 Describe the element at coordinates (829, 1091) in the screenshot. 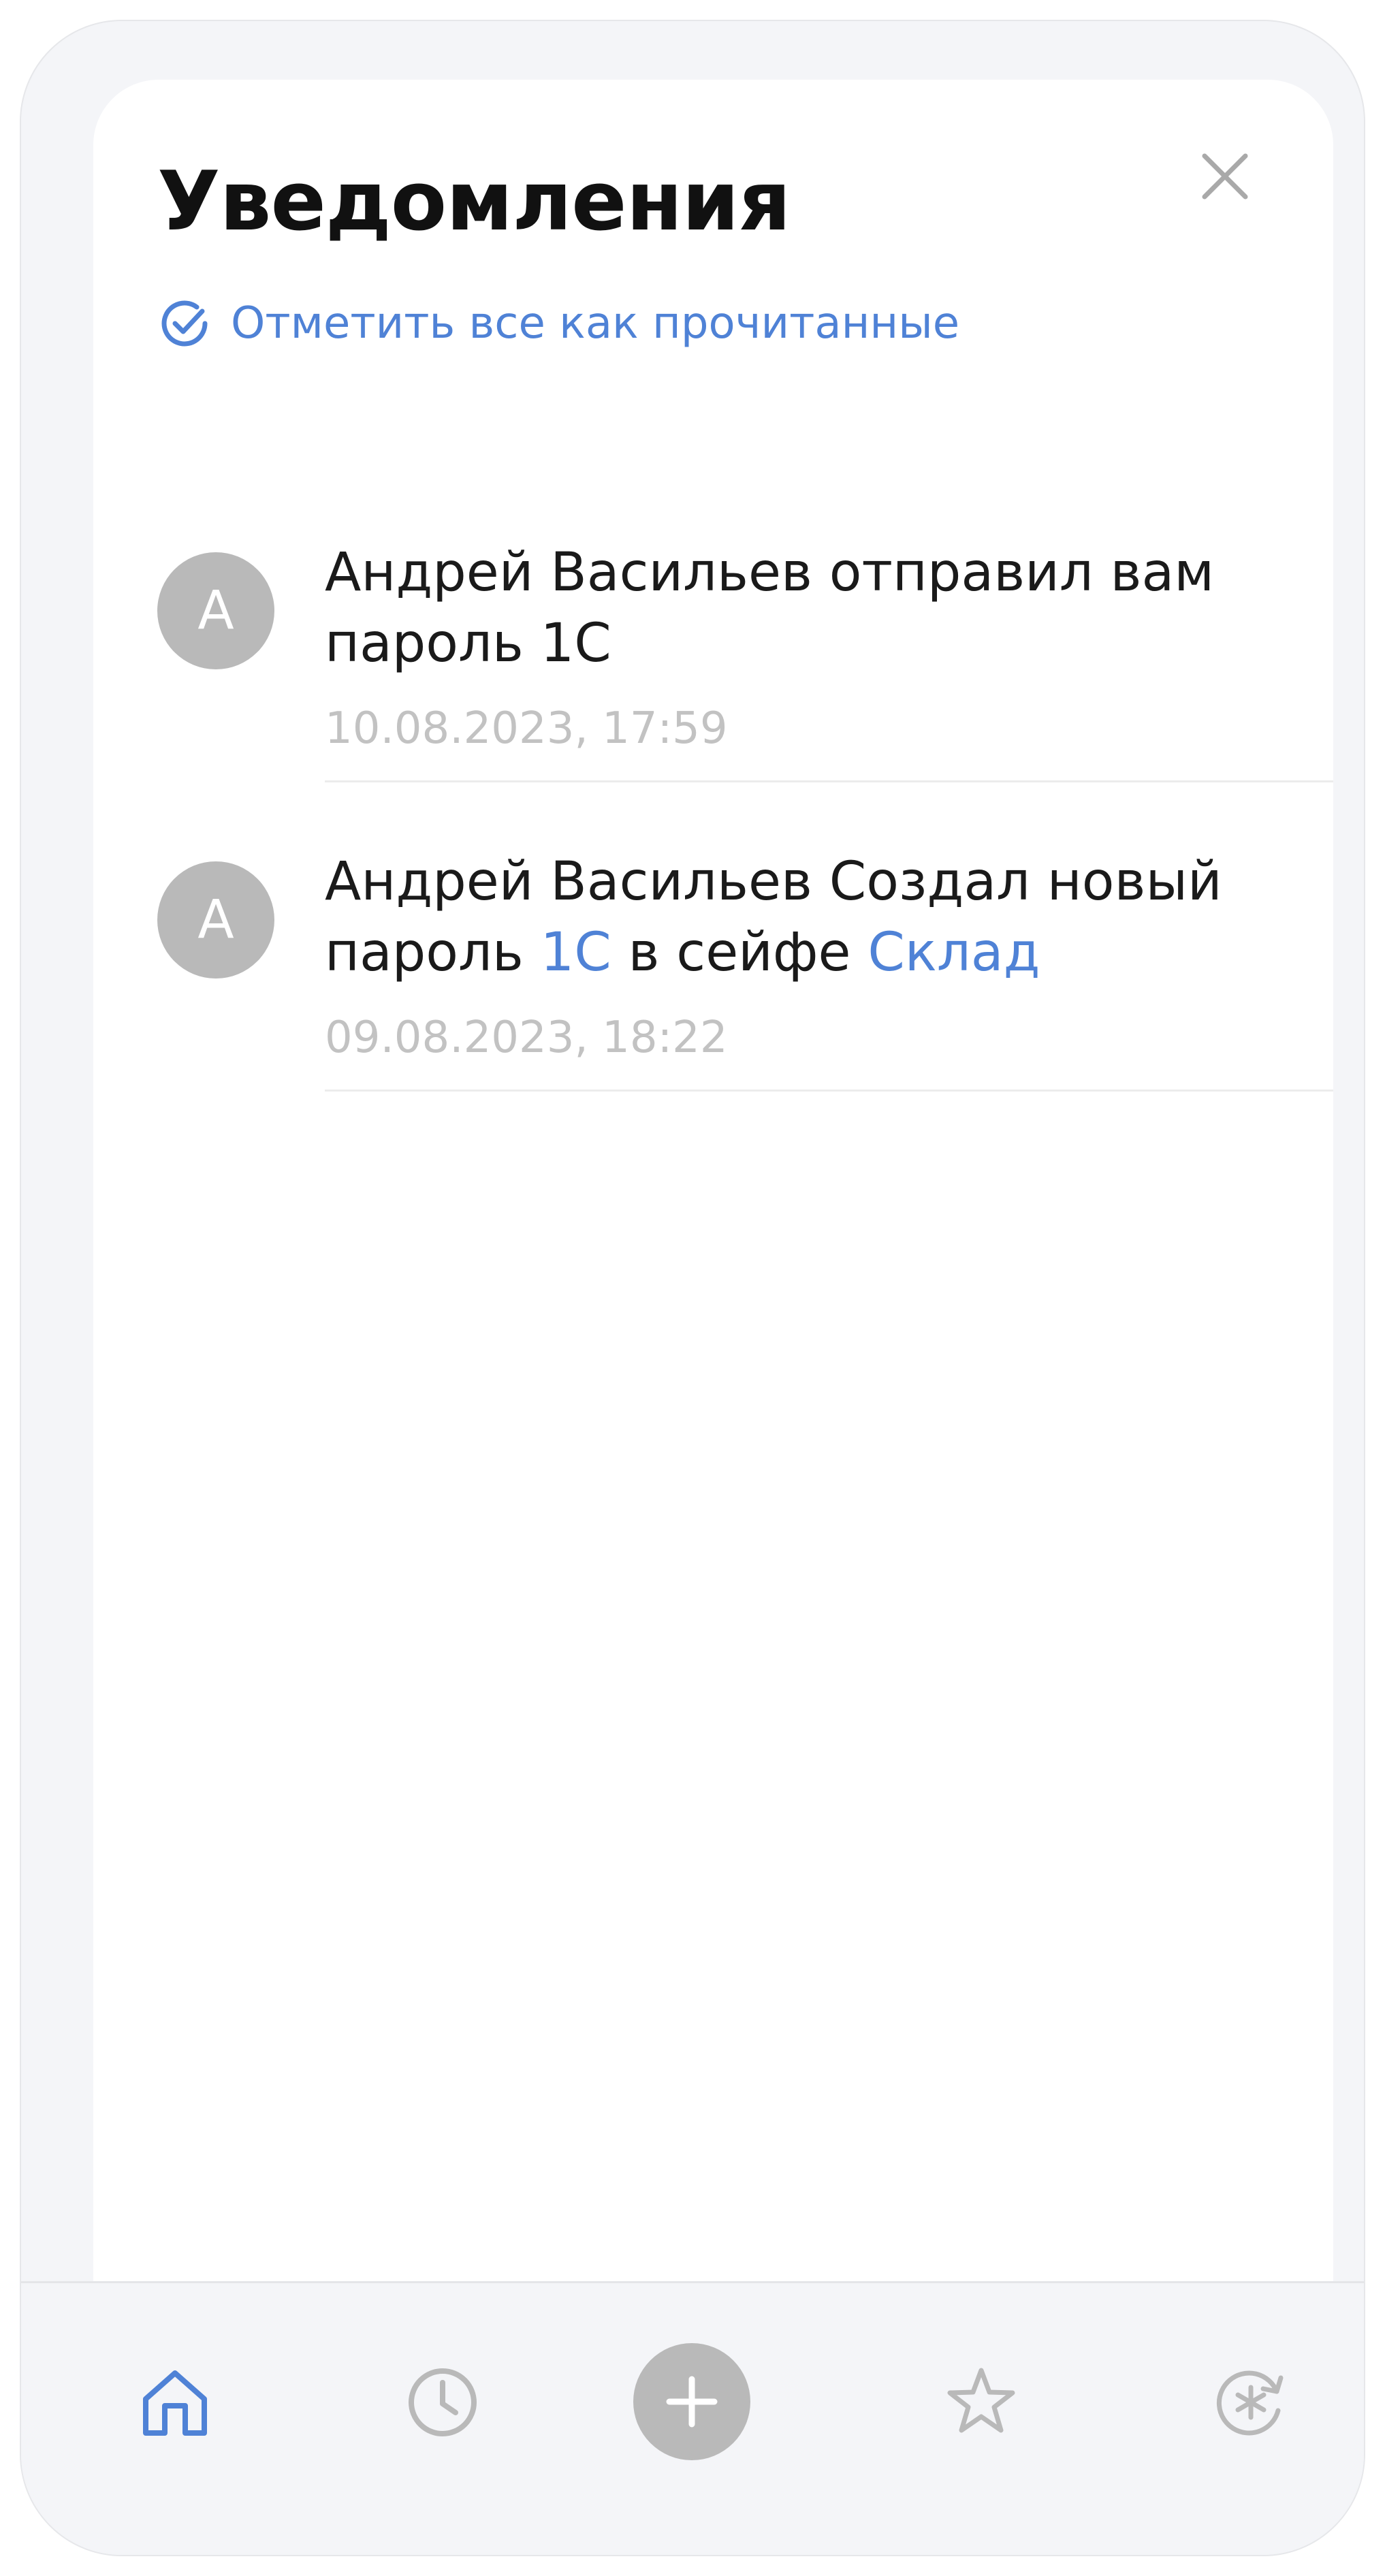

I see `divider` at that location.